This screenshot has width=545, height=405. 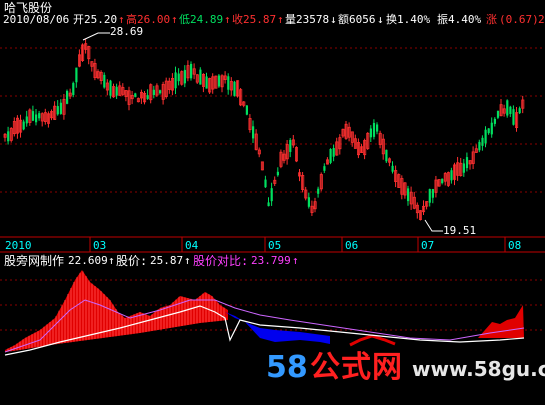 I want to click on indicator-red-area-right, so click(x=501, y=321).